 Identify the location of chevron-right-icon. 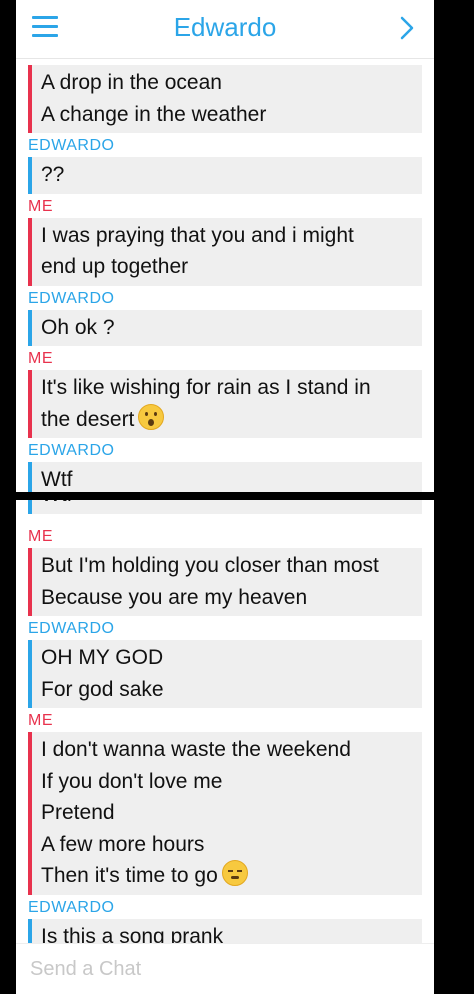
(407, 28).